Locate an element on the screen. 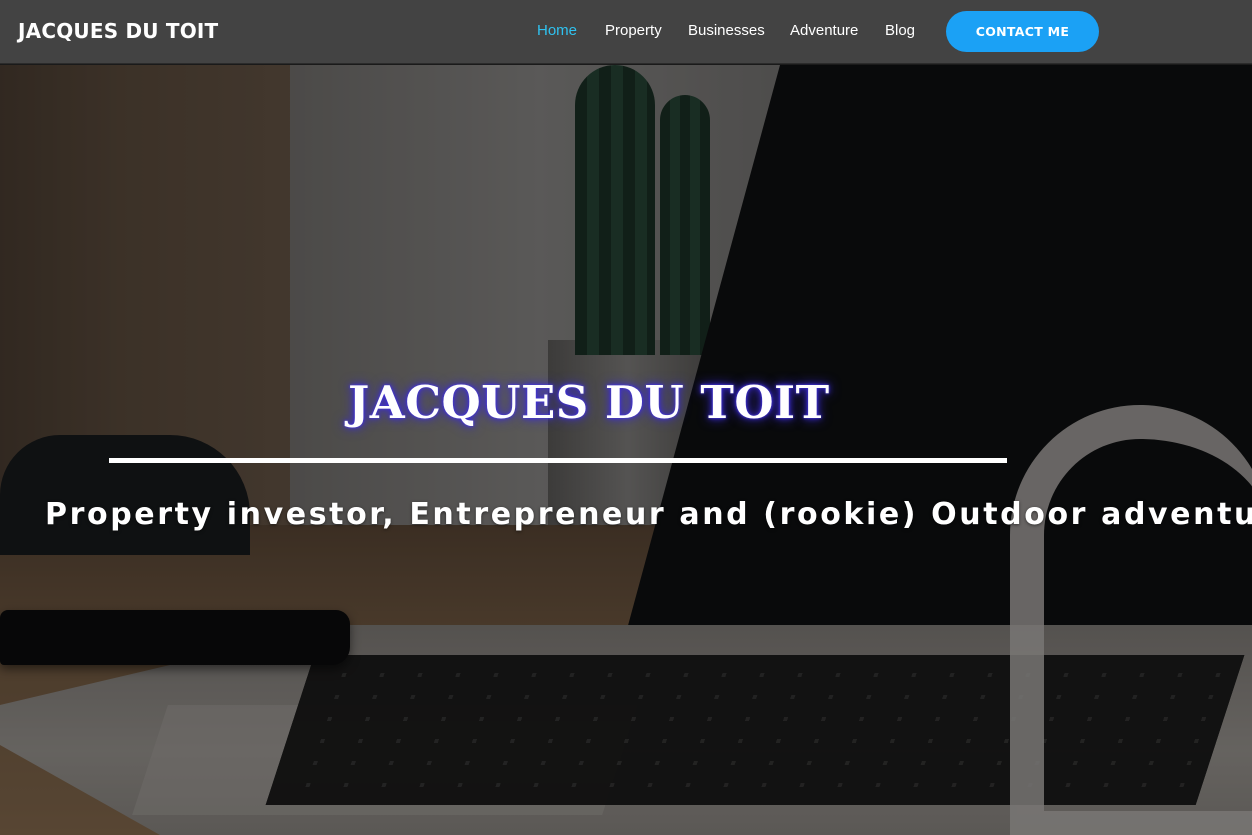  nav-item-businesses: Businesses is located at coordinates (726, 30).